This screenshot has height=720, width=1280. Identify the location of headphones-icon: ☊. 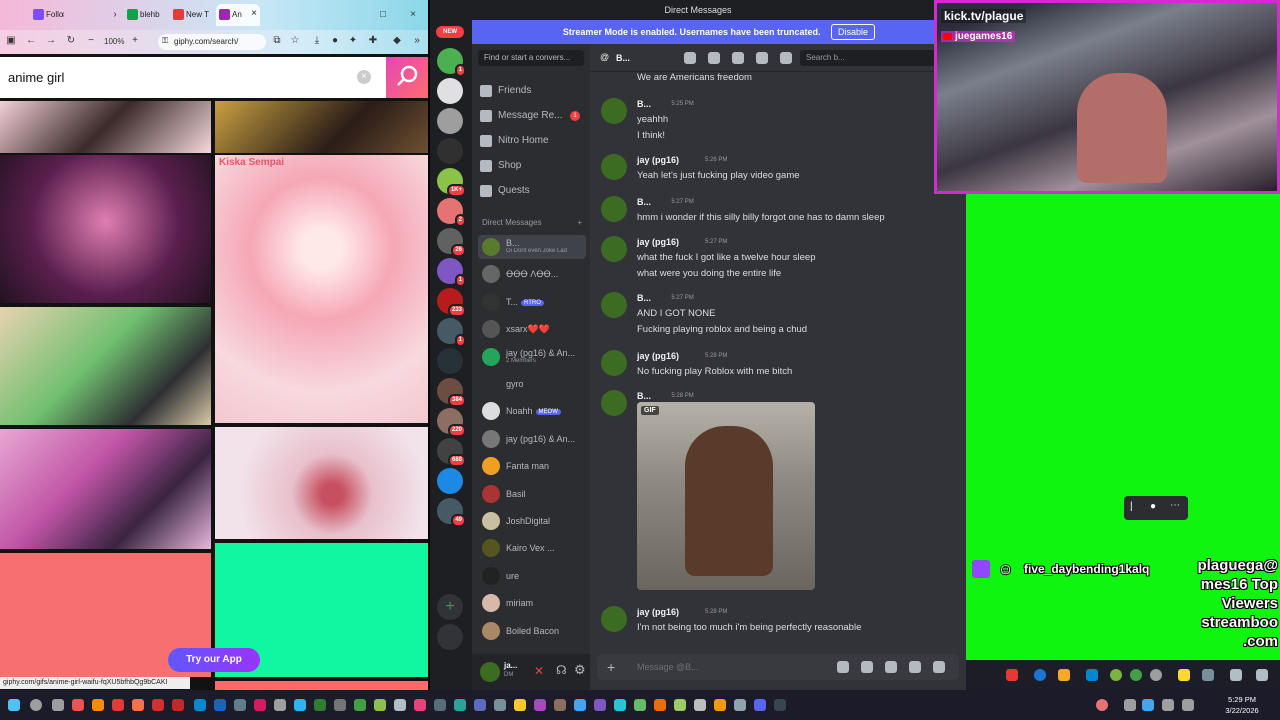
(561, 670).